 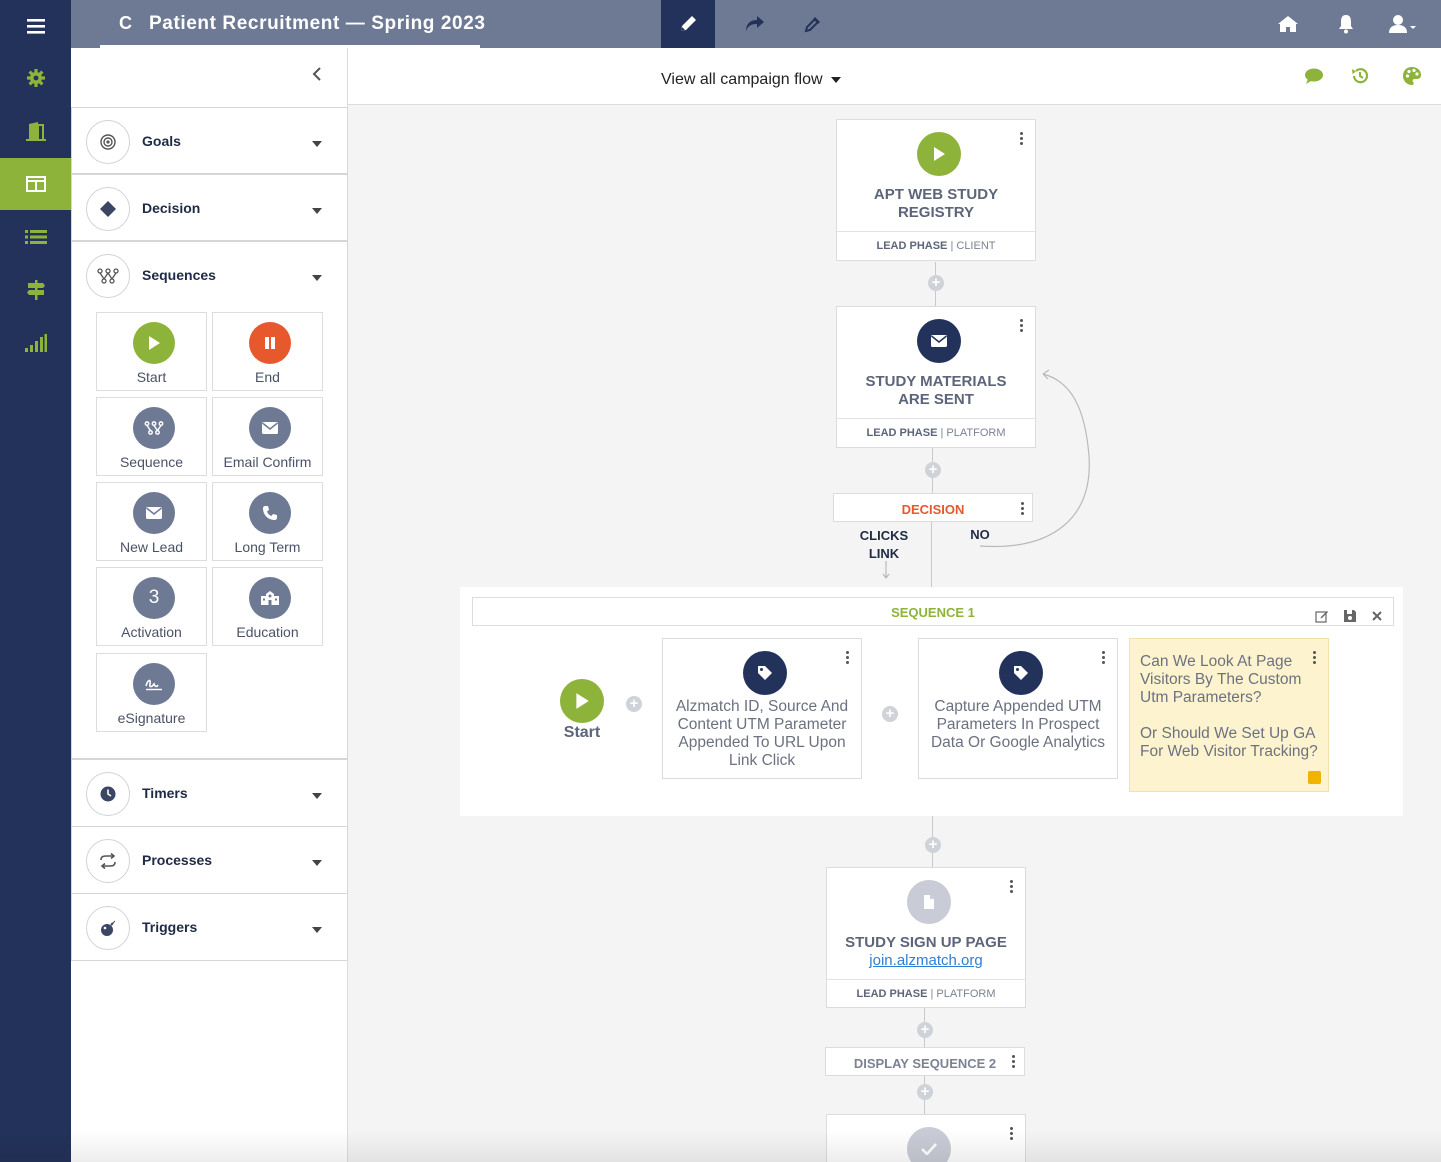 I want to click on tile-esignature: eSignature, so click(x=151, y=692).